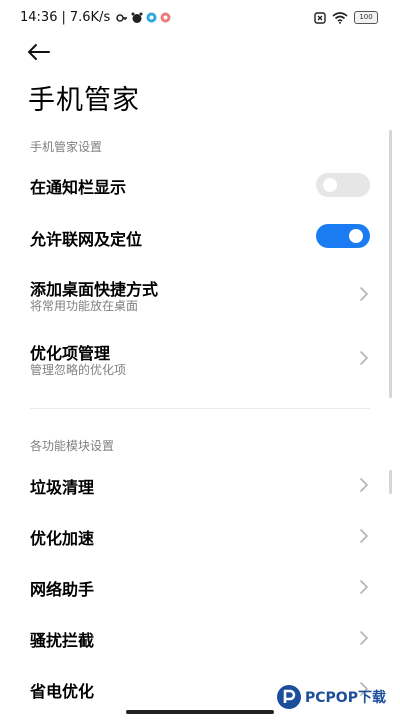 The width and height of the screenshot is (400, 720). I want to click on section-header-modules: 各功能模块设置, so click(72, 446).